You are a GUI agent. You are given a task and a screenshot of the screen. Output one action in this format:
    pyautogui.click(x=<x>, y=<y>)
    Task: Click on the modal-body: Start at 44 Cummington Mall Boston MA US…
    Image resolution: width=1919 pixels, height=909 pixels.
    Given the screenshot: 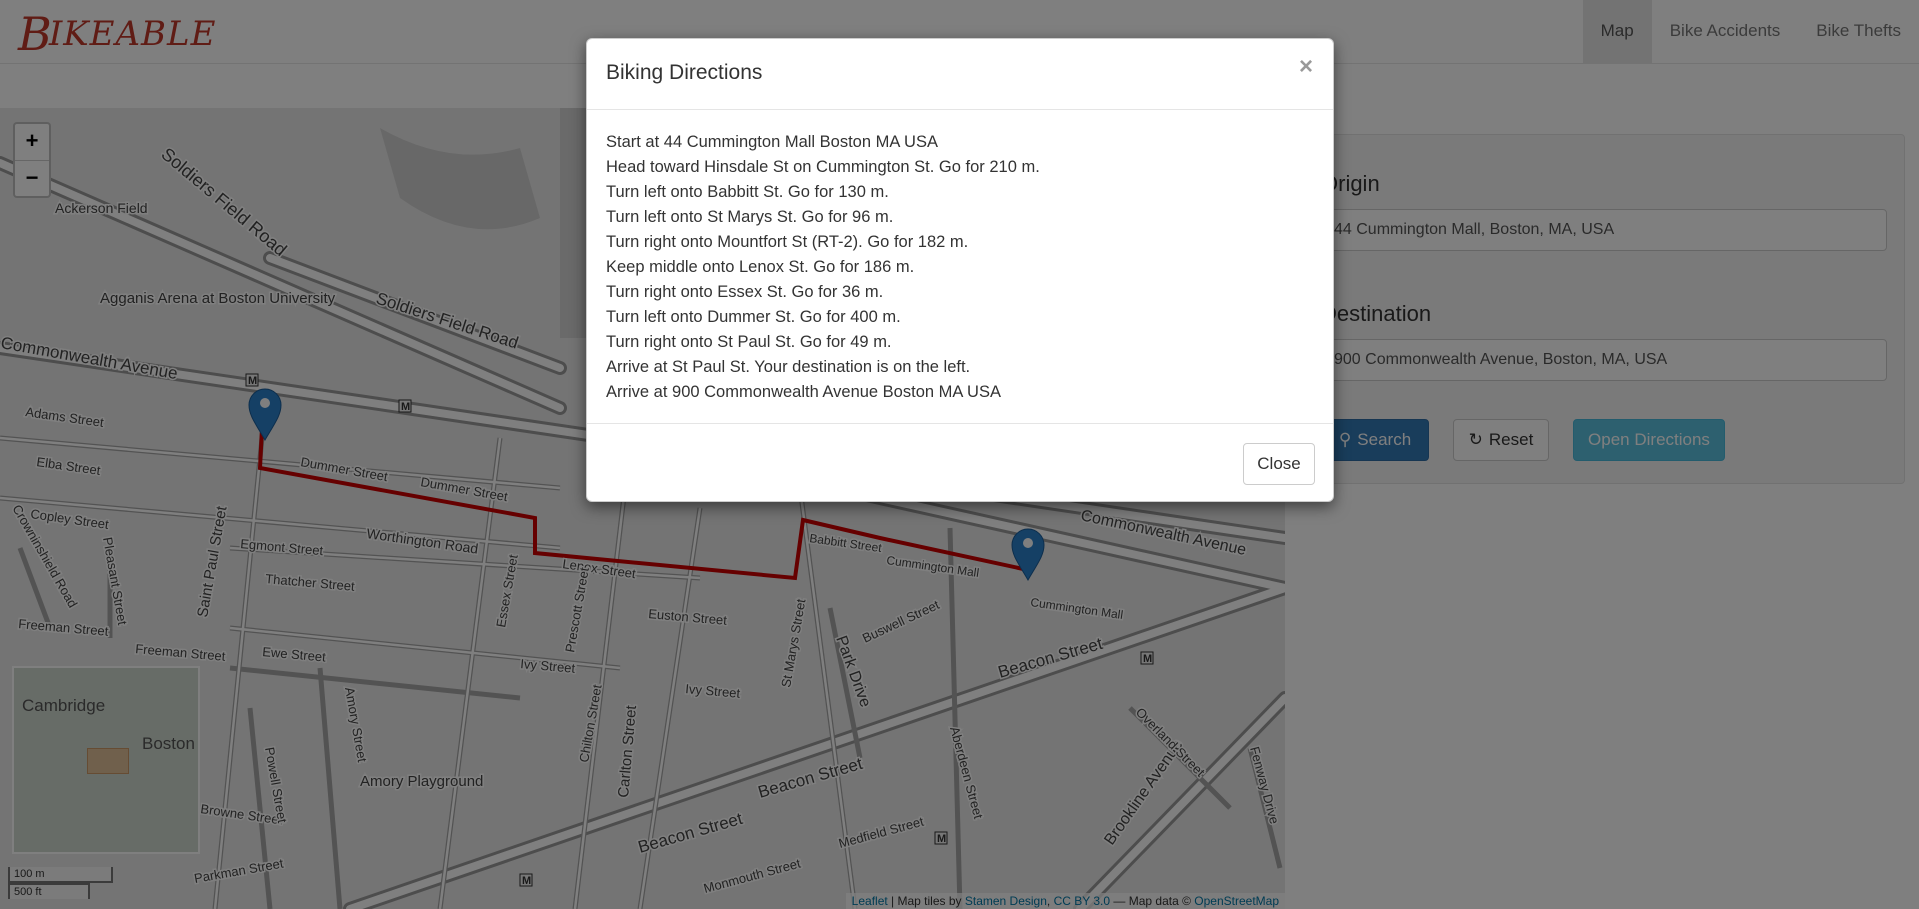 What is the action you would take?
    pyautogui.click(x=960, y=267)
    